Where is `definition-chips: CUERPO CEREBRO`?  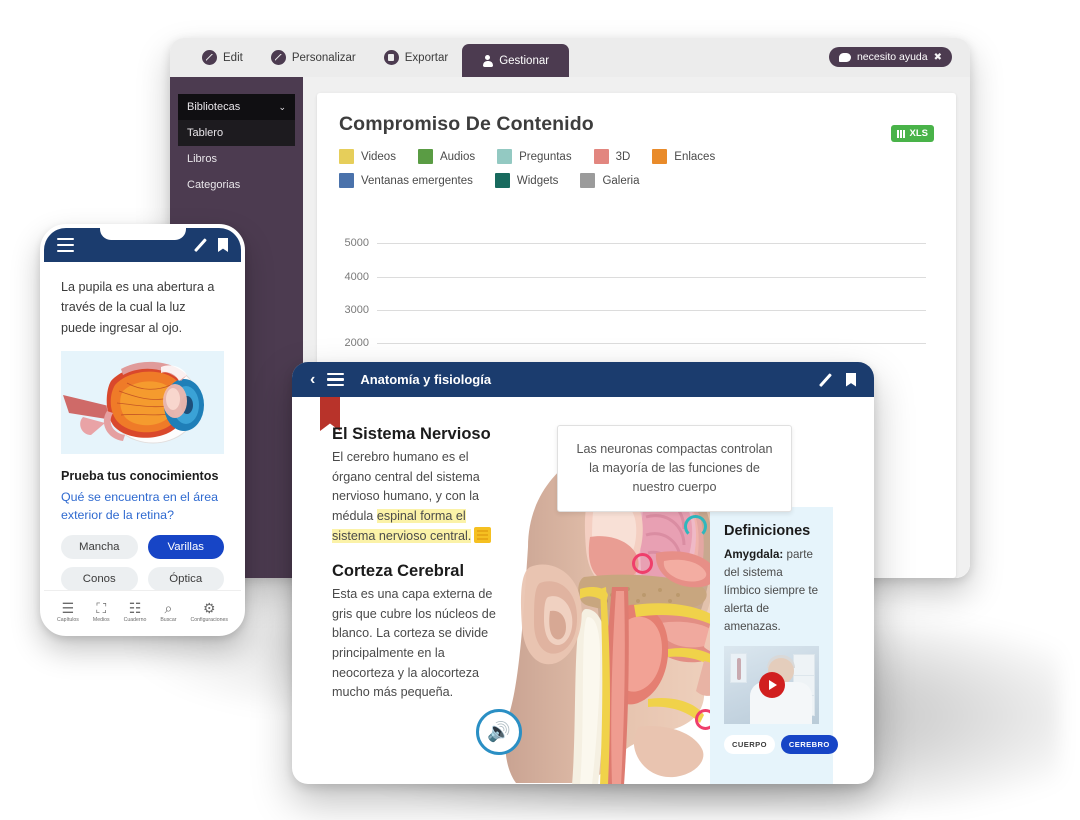
definition-chips: CUERPO CEREBRO is located at coordinates (781, 744).